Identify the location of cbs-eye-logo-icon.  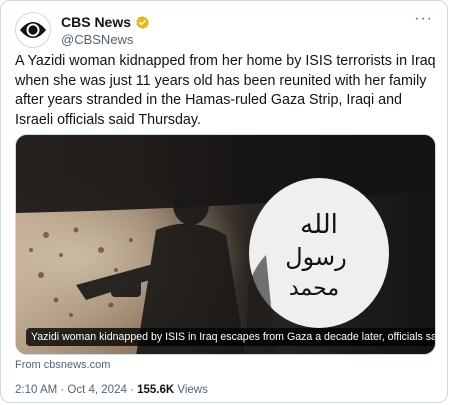
(33, 30).